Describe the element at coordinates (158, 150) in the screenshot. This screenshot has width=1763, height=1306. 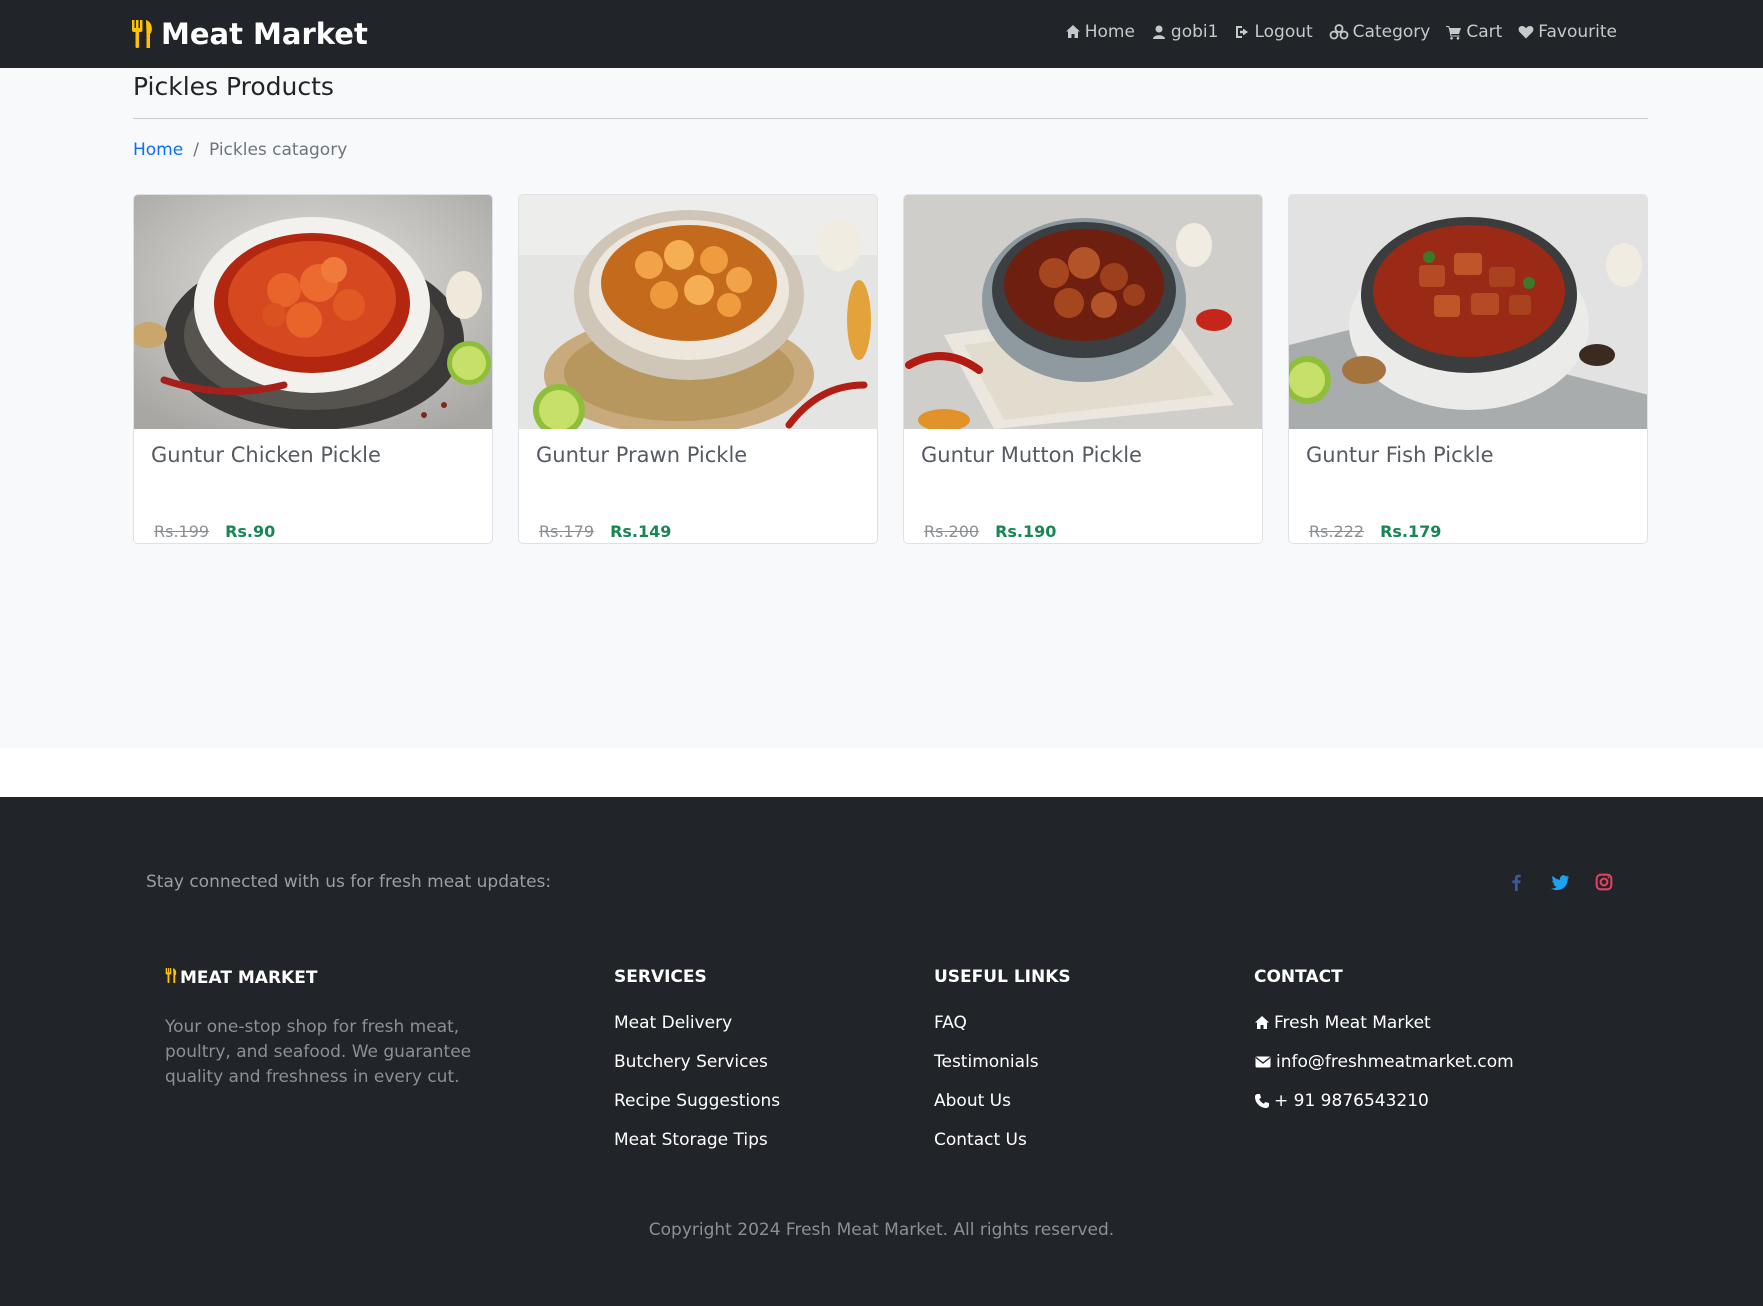
I see `breadcrumb-home-link: Home` at that location.